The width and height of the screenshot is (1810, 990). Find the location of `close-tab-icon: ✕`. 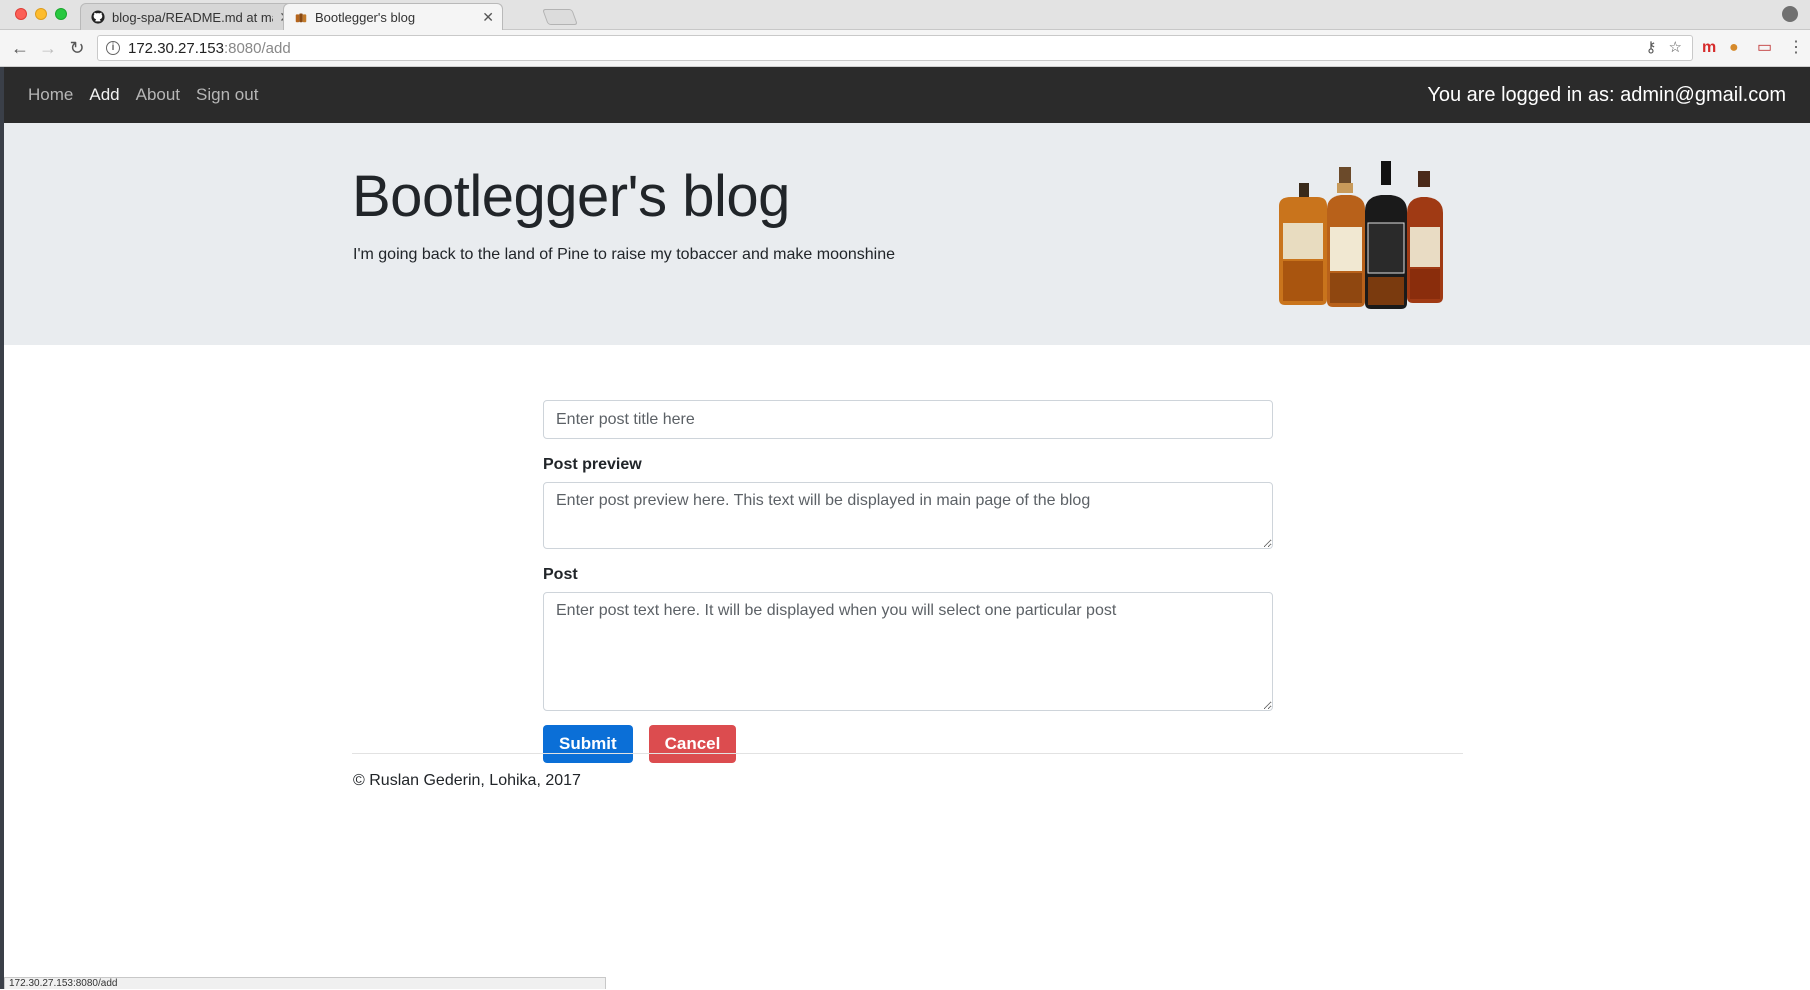

close-tab-icon: ✕ is located at coordinates (488, 17).